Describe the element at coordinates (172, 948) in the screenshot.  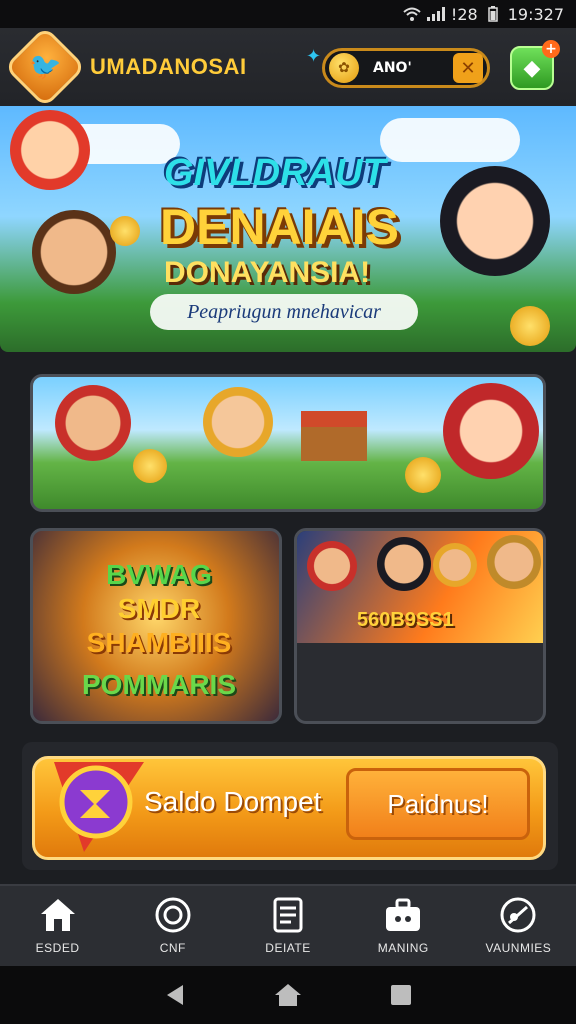
I see `nav-label: CNF` at that location.